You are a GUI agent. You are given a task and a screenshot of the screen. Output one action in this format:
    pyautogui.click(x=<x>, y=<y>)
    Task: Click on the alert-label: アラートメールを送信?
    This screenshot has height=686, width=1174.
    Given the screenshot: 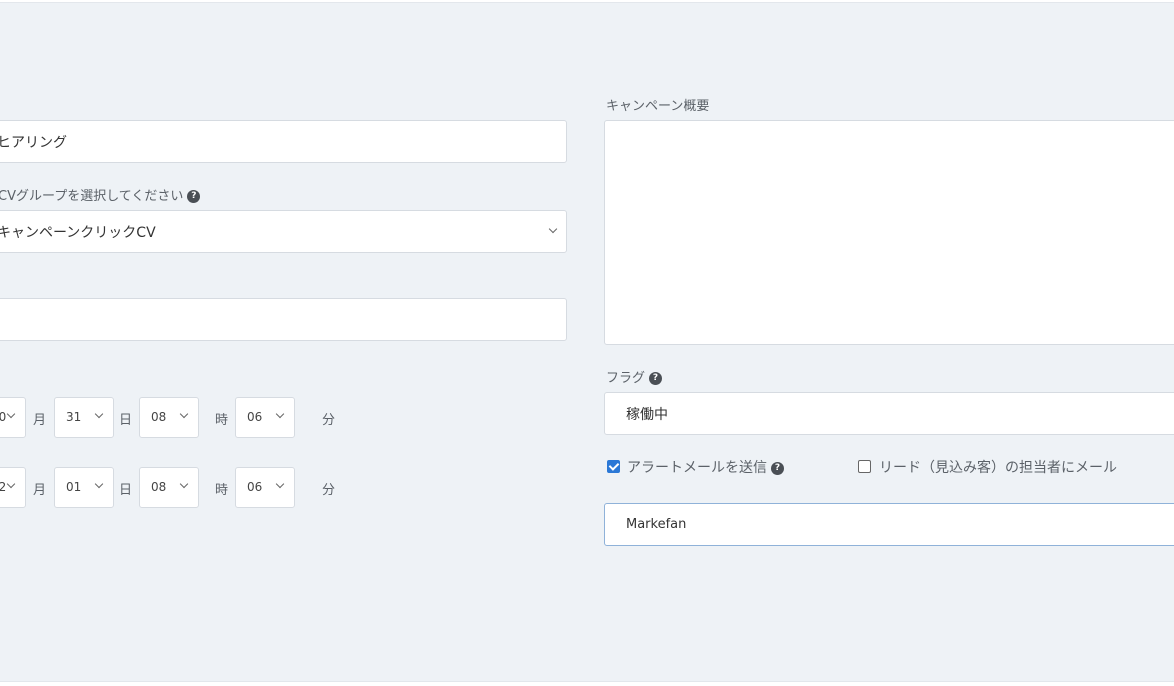 What is the action you would take?
    pyautogui.click(x=705, y=467)
    